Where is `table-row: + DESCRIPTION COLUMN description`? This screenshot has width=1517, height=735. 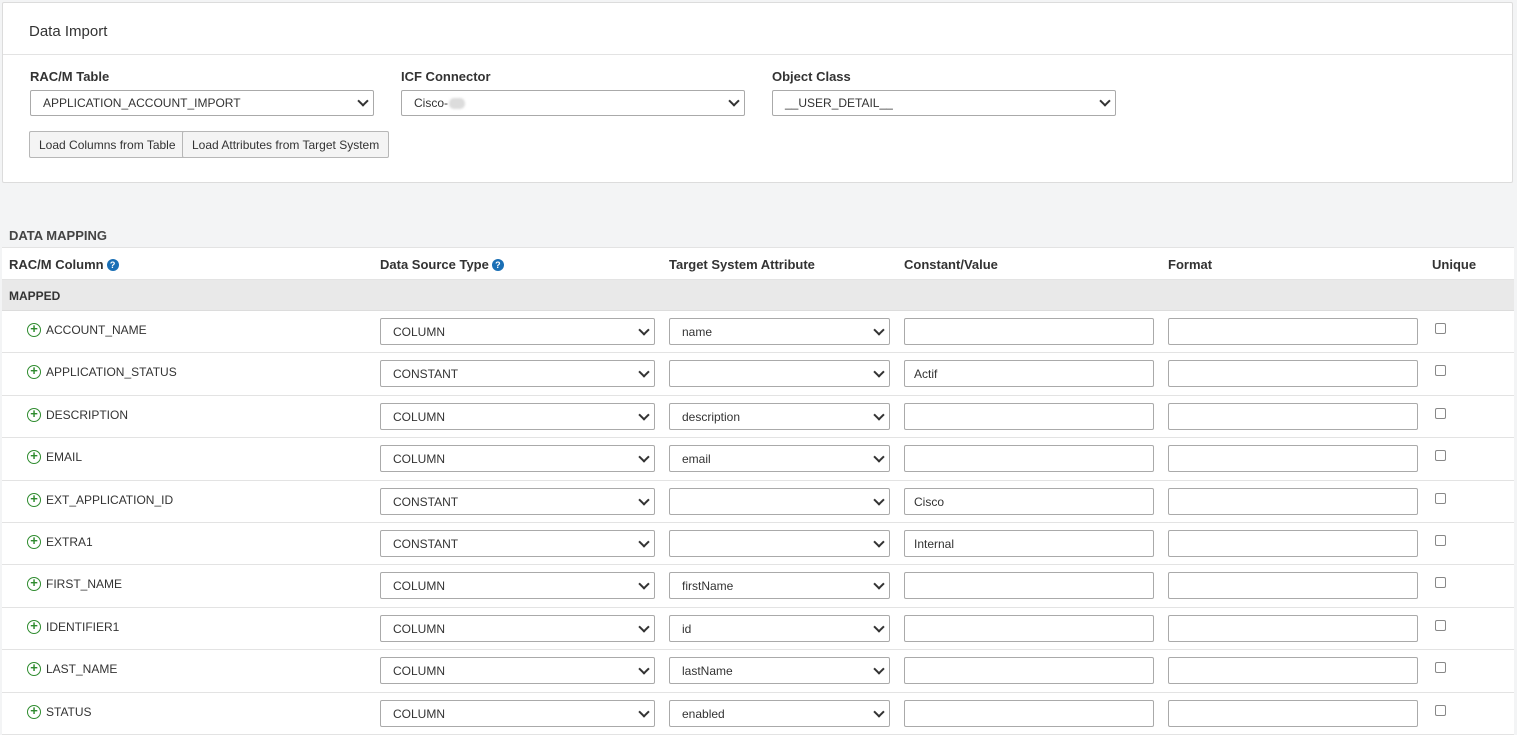 table-row: + DESCRIPTION COLUMN description is located at coordinates (758, 417).